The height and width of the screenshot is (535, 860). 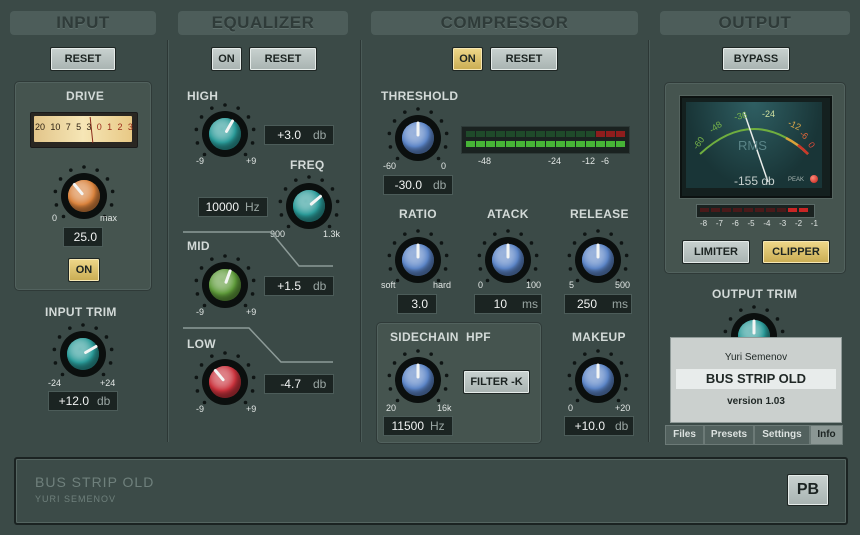 I want to click on comp-on-button: ON, so click(x=467, y=59).